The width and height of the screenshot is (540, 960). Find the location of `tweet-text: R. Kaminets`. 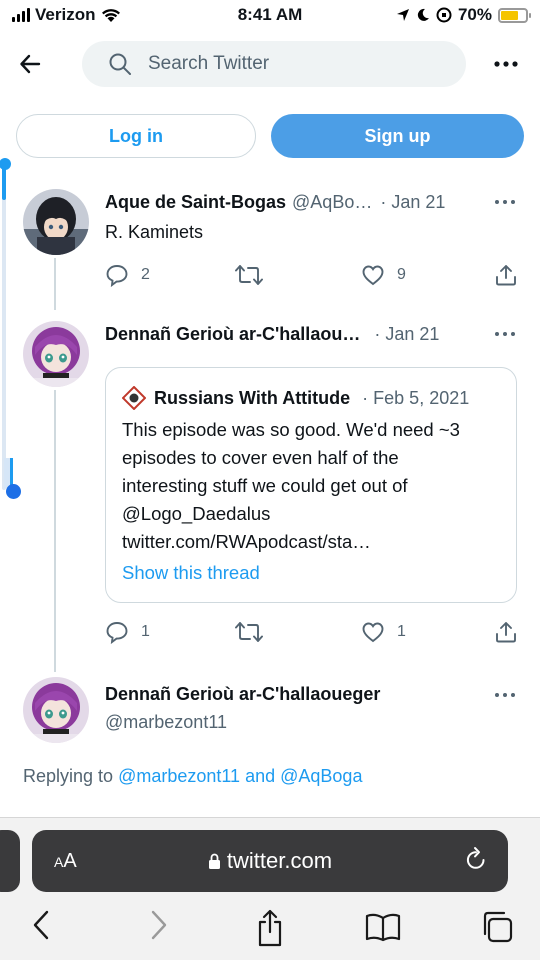

tweet-text: R. Kaminets is located at coordinates (154, 232).